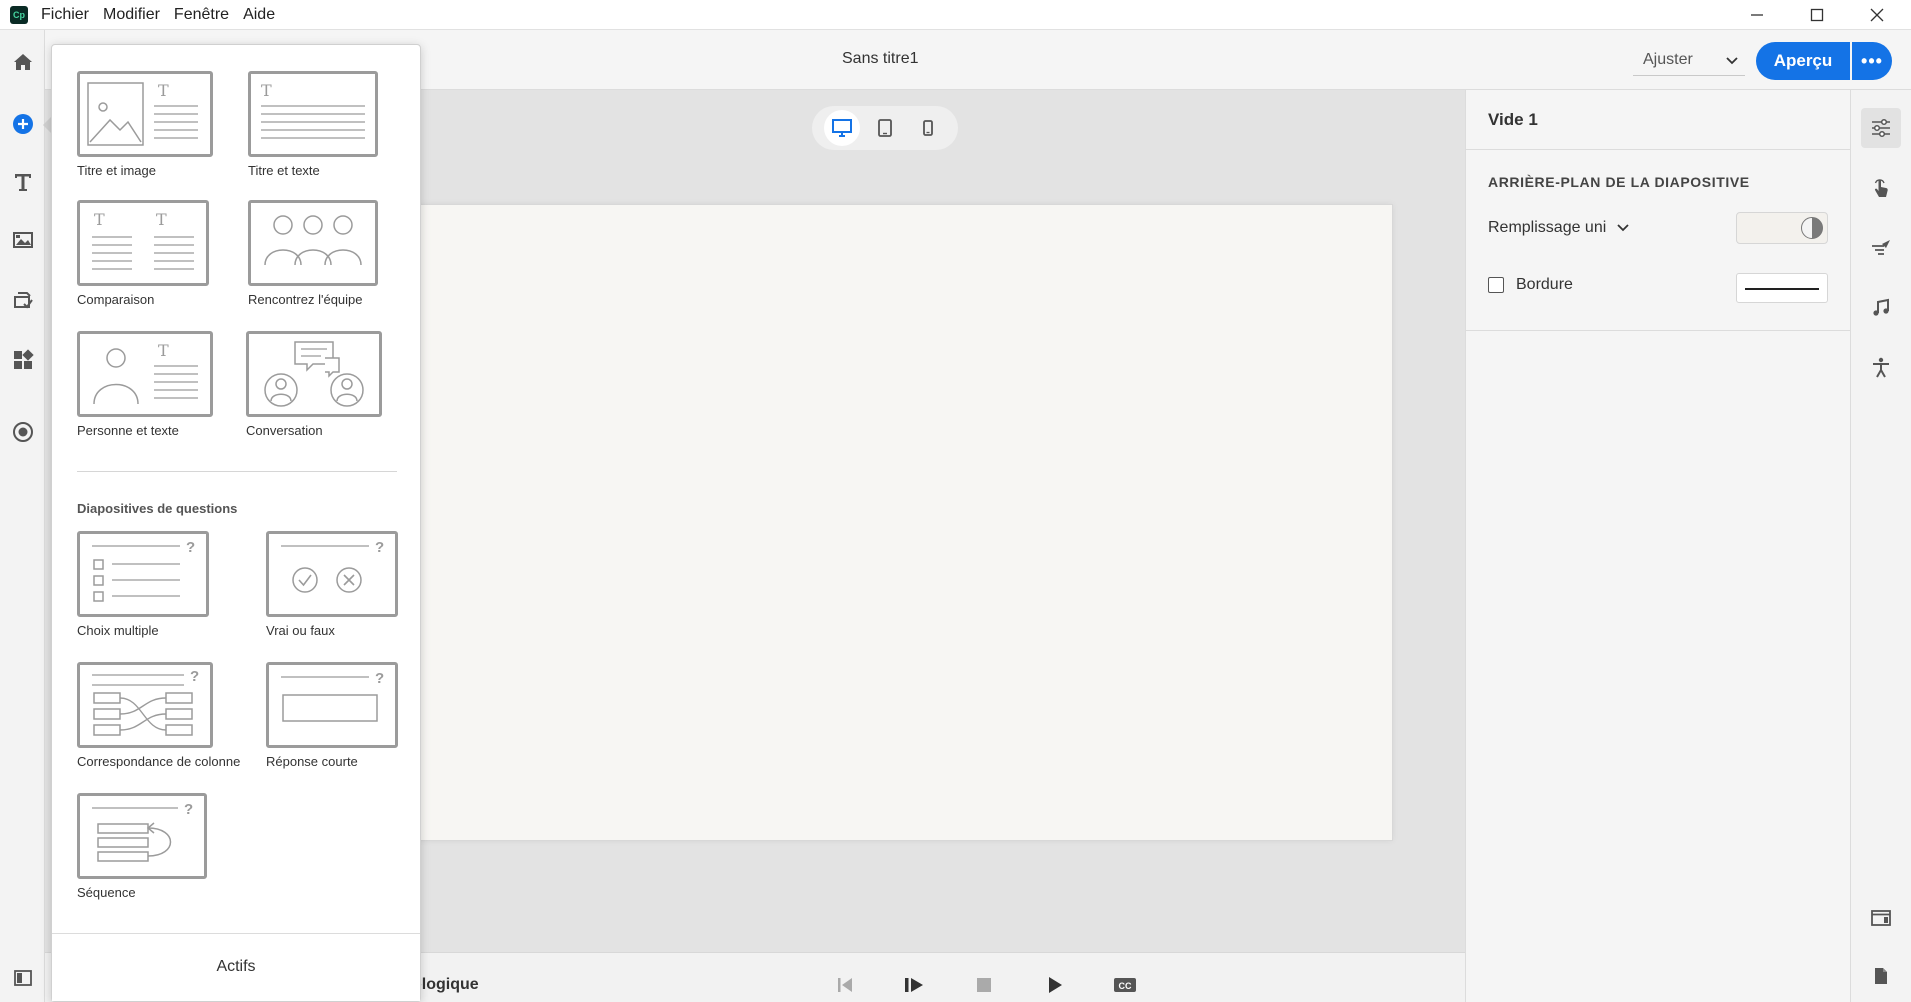 This screenshot has height=1002, width=1911. Describe the element at coordinates (1757, 15) in the screenshot. I see `minimize-button` at that location.